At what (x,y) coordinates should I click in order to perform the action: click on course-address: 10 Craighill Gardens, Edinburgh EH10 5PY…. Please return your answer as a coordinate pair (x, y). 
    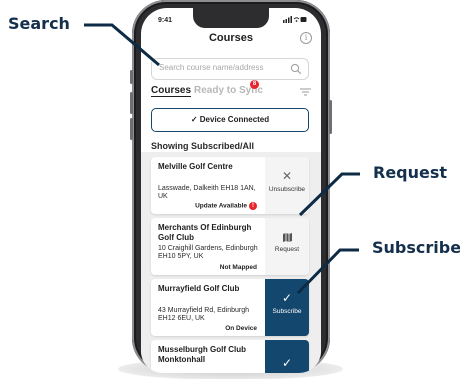
    Looking at the image, I should click on (208, 252).